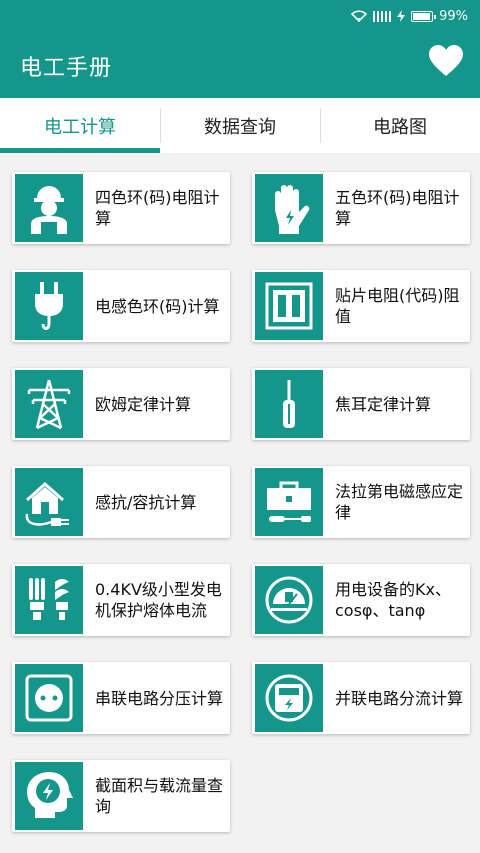 This screenshot has height=853, width=480. Describe the element at coordinates (143, 404) in the screenshot. I see `card-label: 欧姆定律计算` at that location.